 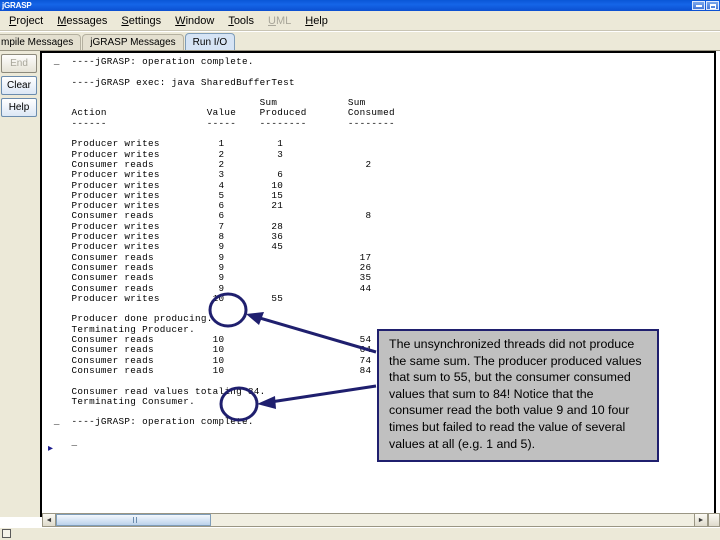 I want to click on menu-label-tools: ools, so click(x=243, y=20).